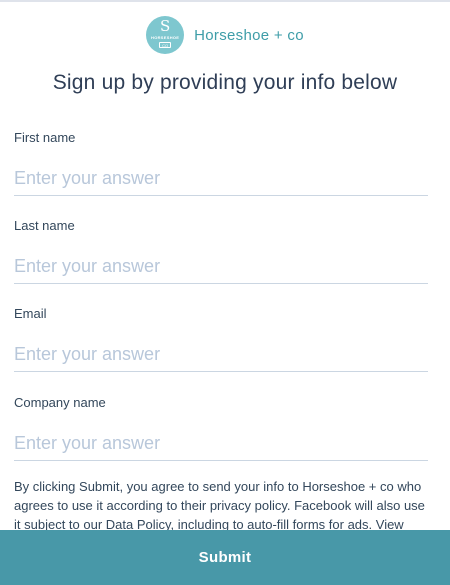 The width and height of the screenshot is (450, 585). I want to click on last-name-field: Last name, so click(221, 251).